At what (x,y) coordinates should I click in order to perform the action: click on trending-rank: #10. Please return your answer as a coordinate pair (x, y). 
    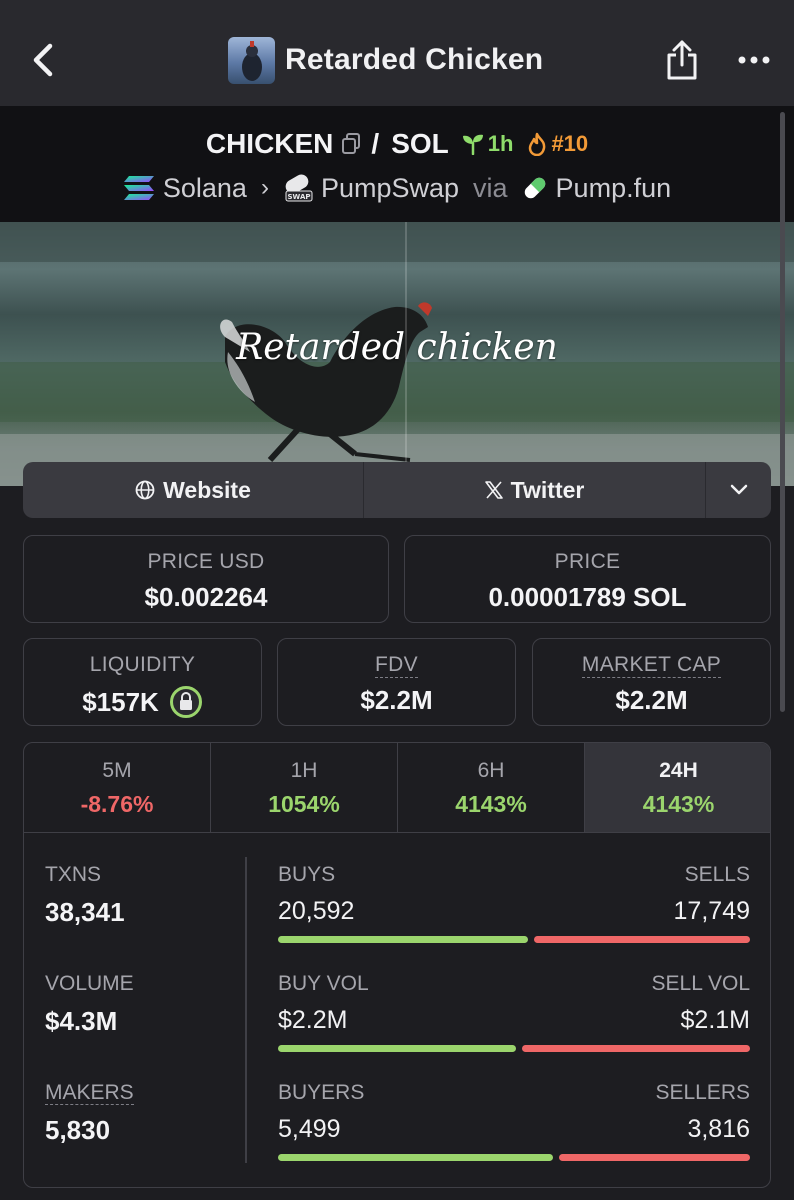
    Looking at the image, I should click on (570, 143).